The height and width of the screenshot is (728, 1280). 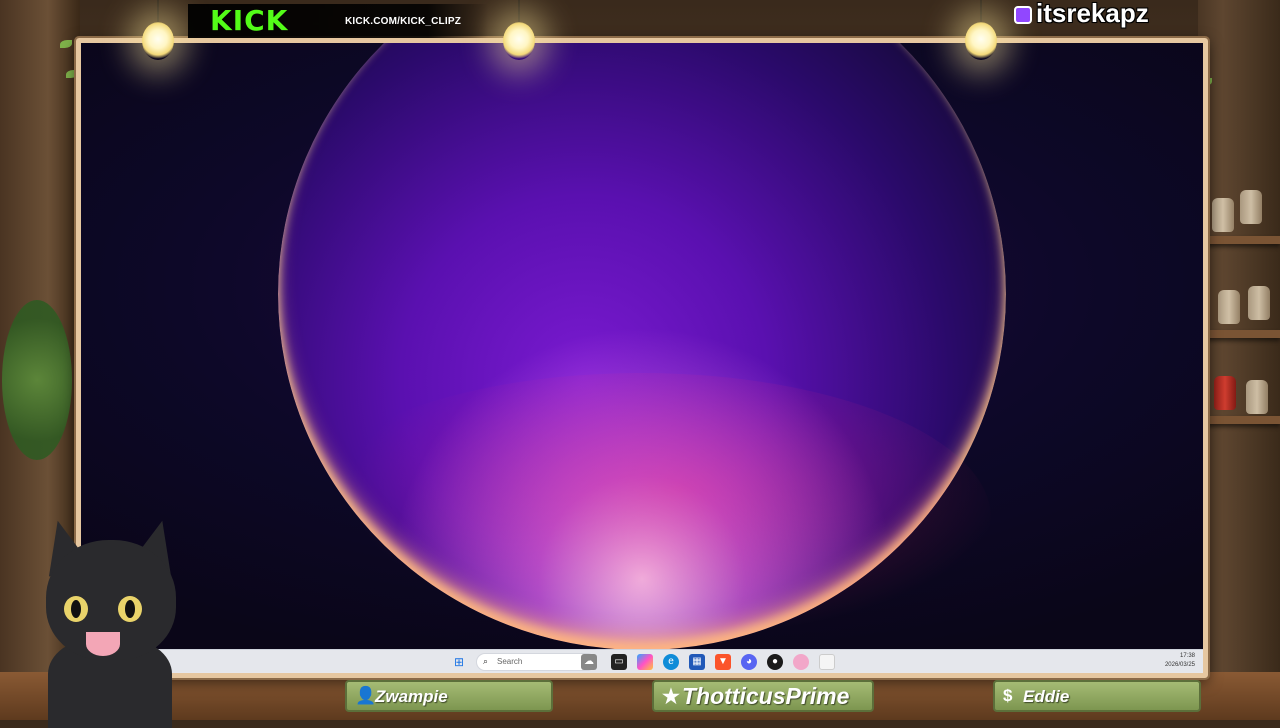 What do you see at coordinates (766, 696) in the screenshot?
I see `namebar-label: ThotticusPrime` at bounding box center [766, 696].